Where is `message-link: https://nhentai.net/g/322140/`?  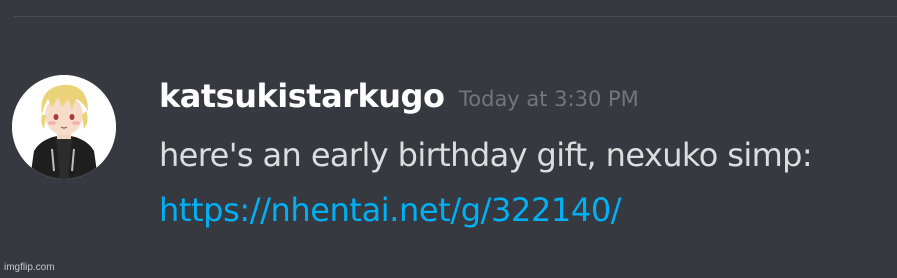
message-link: https://nhentai.net/g/322140/ is located at coordinates (390, 210).